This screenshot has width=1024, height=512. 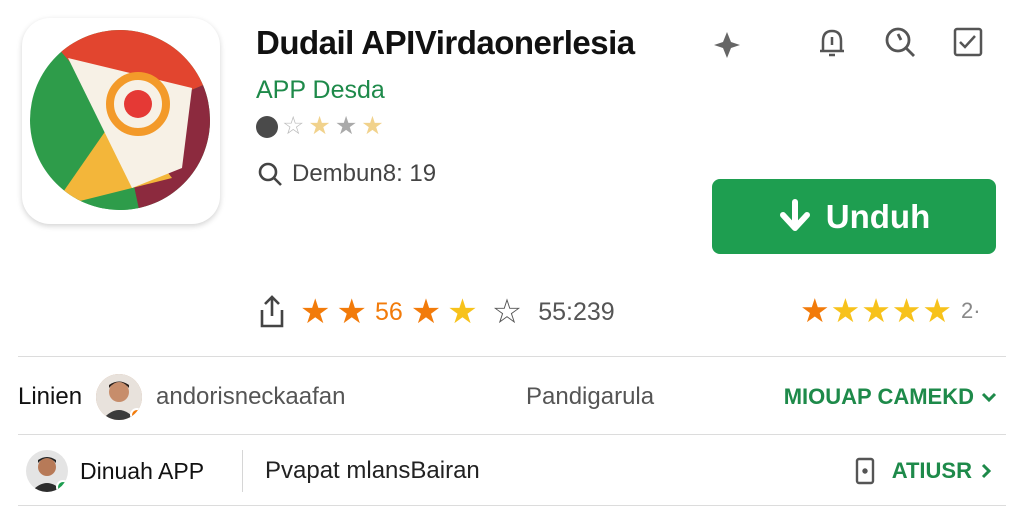 What do you see at coordinates (364, 173) in the screenshot?
I see `version-text: Dembun8: 19` at bounding box center [364, 173].